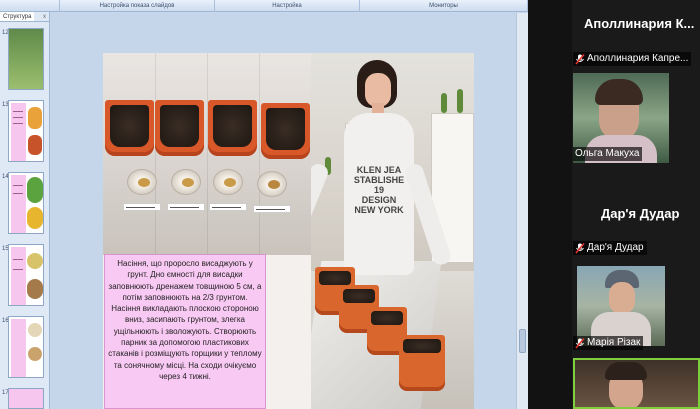  I want to click on participant-name: Дар'я Дудар, so click(615, 247).